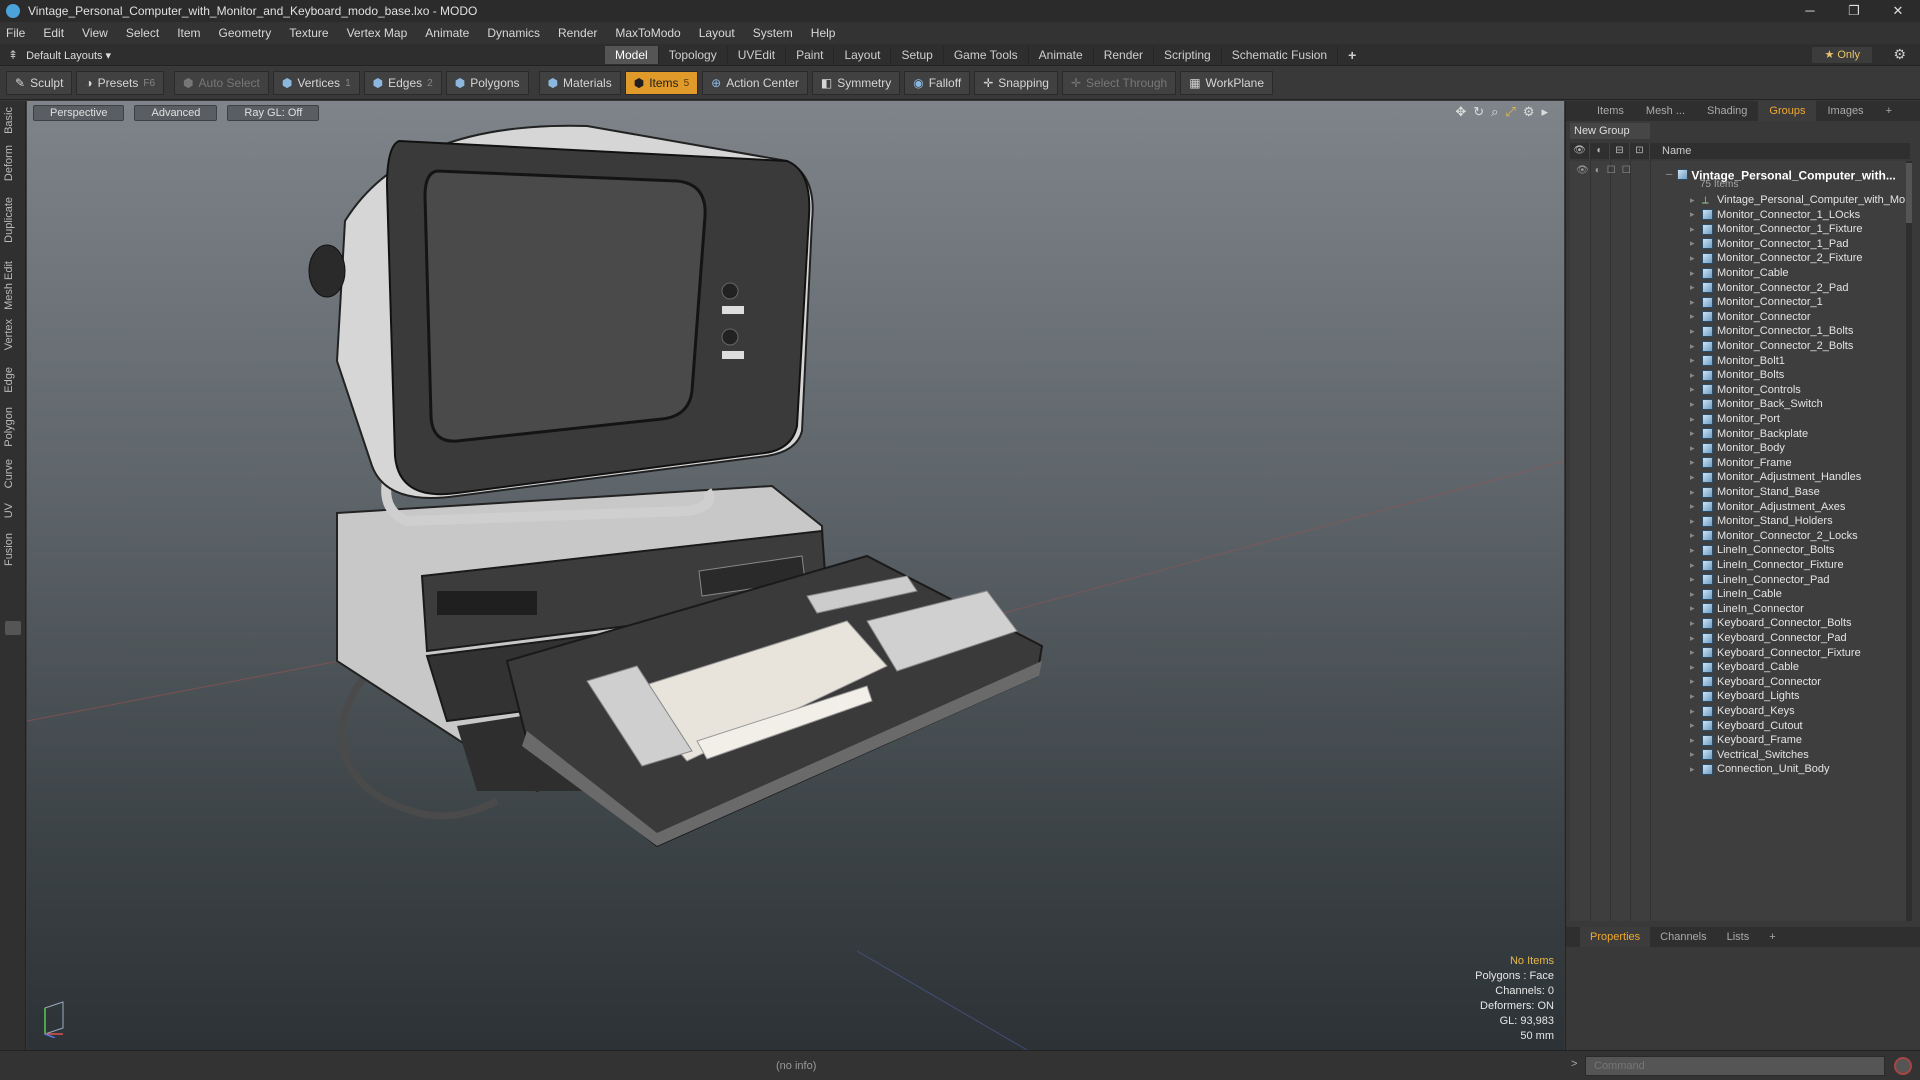 The image size is (1920, 1080). I want to click on zoom-icon: ⌕, so click(1494, 112).